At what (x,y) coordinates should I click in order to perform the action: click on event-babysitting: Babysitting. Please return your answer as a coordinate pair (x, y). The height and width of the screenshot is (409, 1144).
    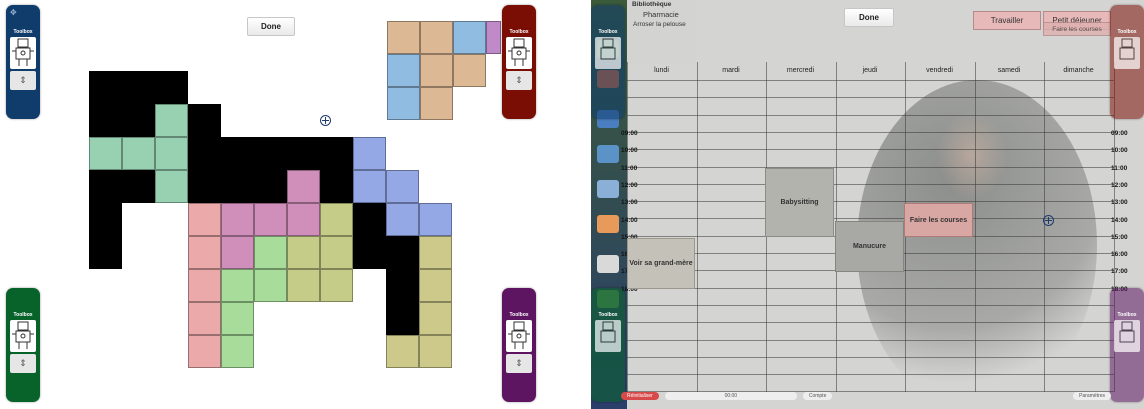
    Looking at the image, I should click on (799, 202).